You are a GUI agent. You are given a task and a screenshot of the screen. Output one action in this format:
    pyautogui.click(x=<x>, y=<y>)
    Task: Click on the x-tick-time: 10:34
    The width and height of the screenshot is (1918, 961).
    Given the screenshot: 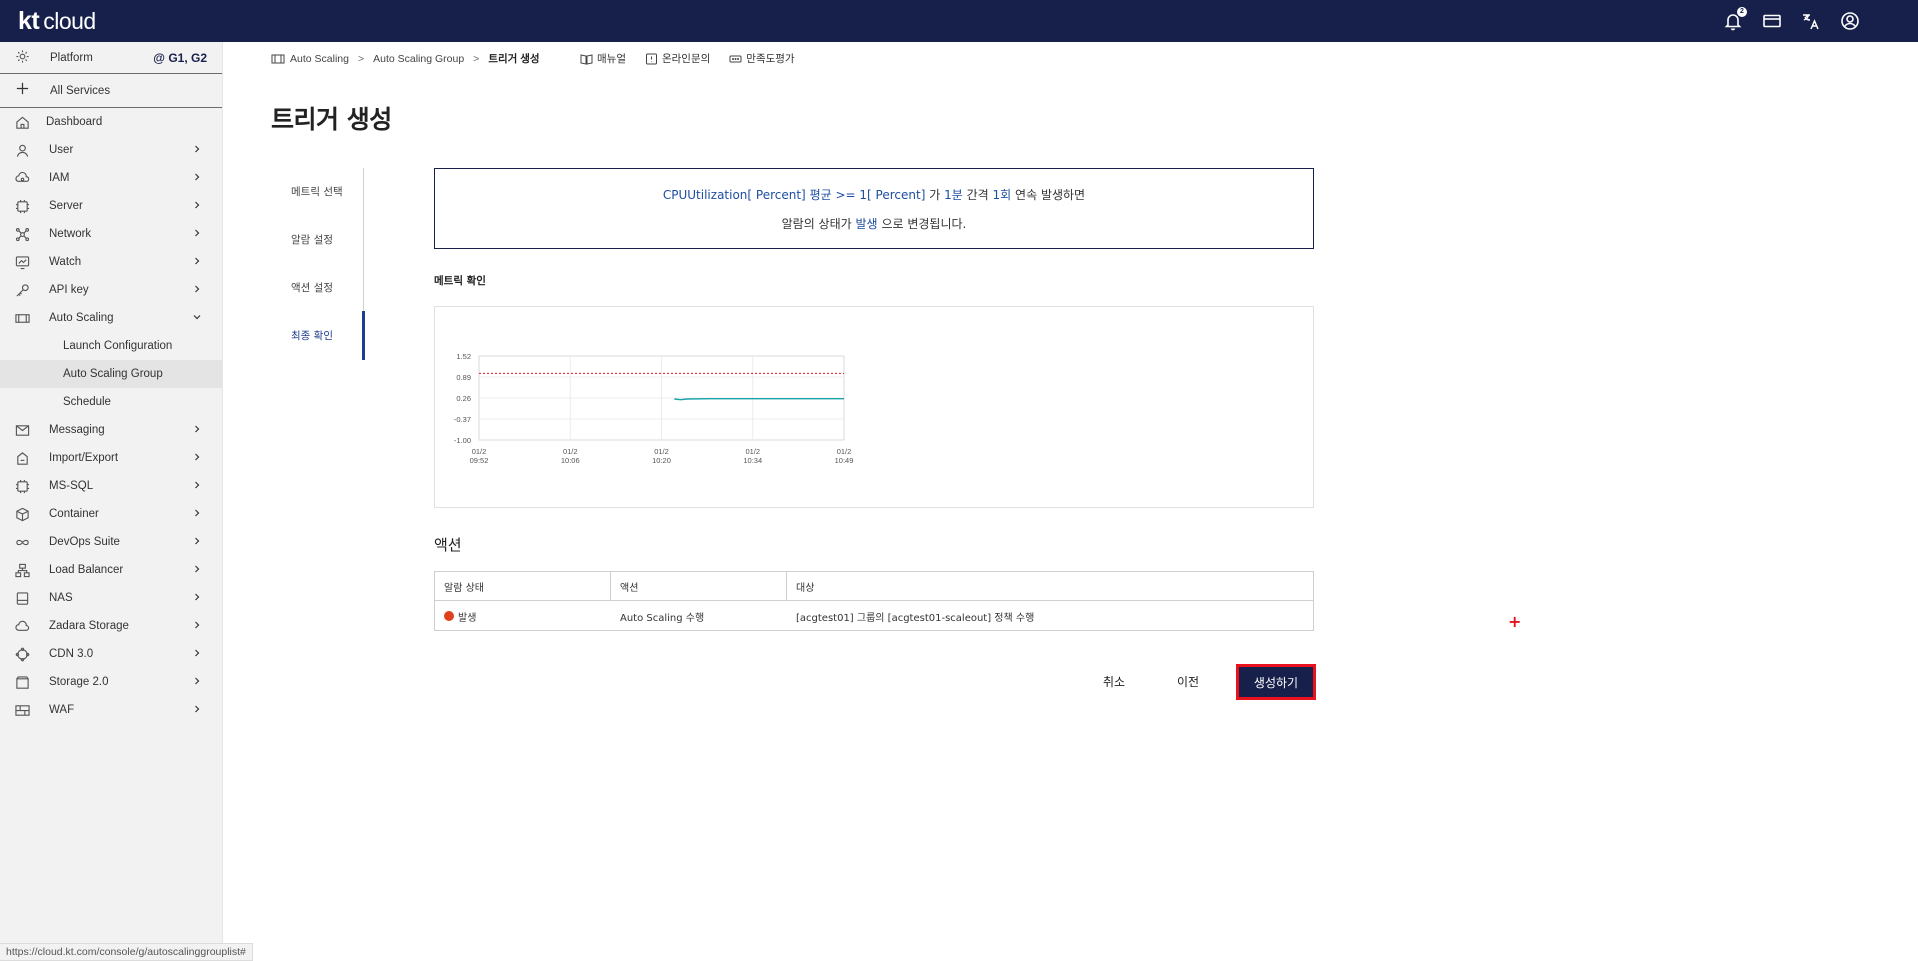 What is the action you would take?
    pyautogui.click(x=752, y=460)
    